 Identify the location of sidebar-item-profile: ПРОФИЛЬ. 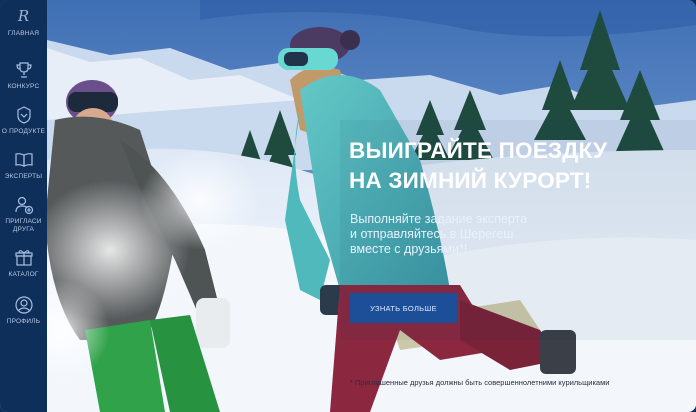
(23, 310).